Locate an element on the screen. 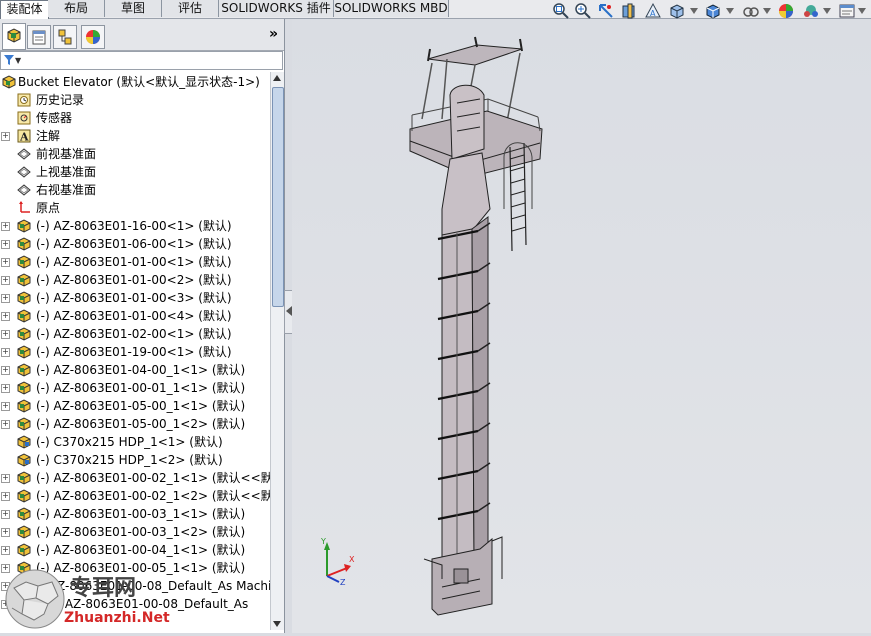 The image size is (871, 636). tree-item: + (-) AZ-8063E01-05-00_1<1> (默认) is located at coordinates (135, 406).